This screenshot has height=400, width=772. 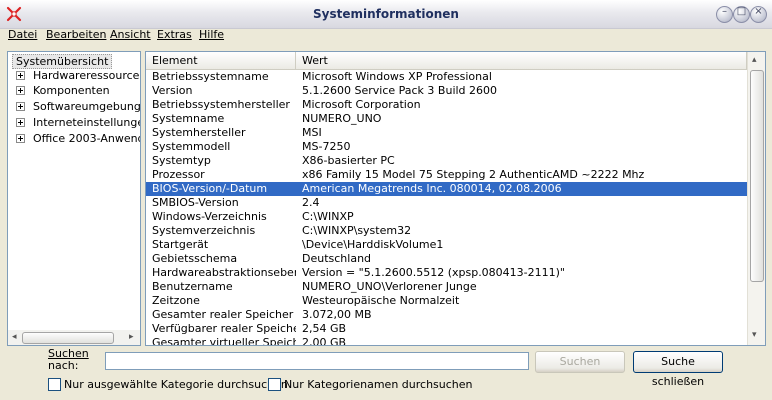 What do you see at coordinates (446, 119) in the screenshot?
I see `table-row: Systemname NUMERO_UNO` at bounding box center [446, 119].